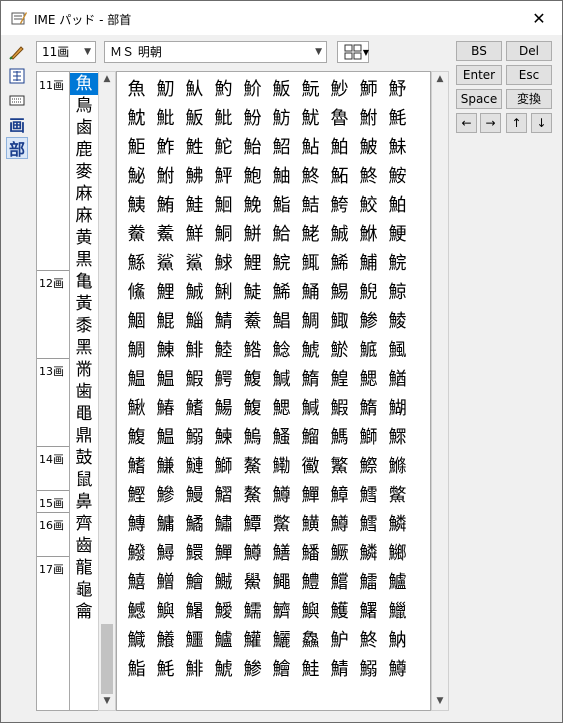 The image size is (563, 723). What do you see at coordinates (397, 611) in the screenshot?
I see `char-cell: 鱲` at bounding box center [397, 611].